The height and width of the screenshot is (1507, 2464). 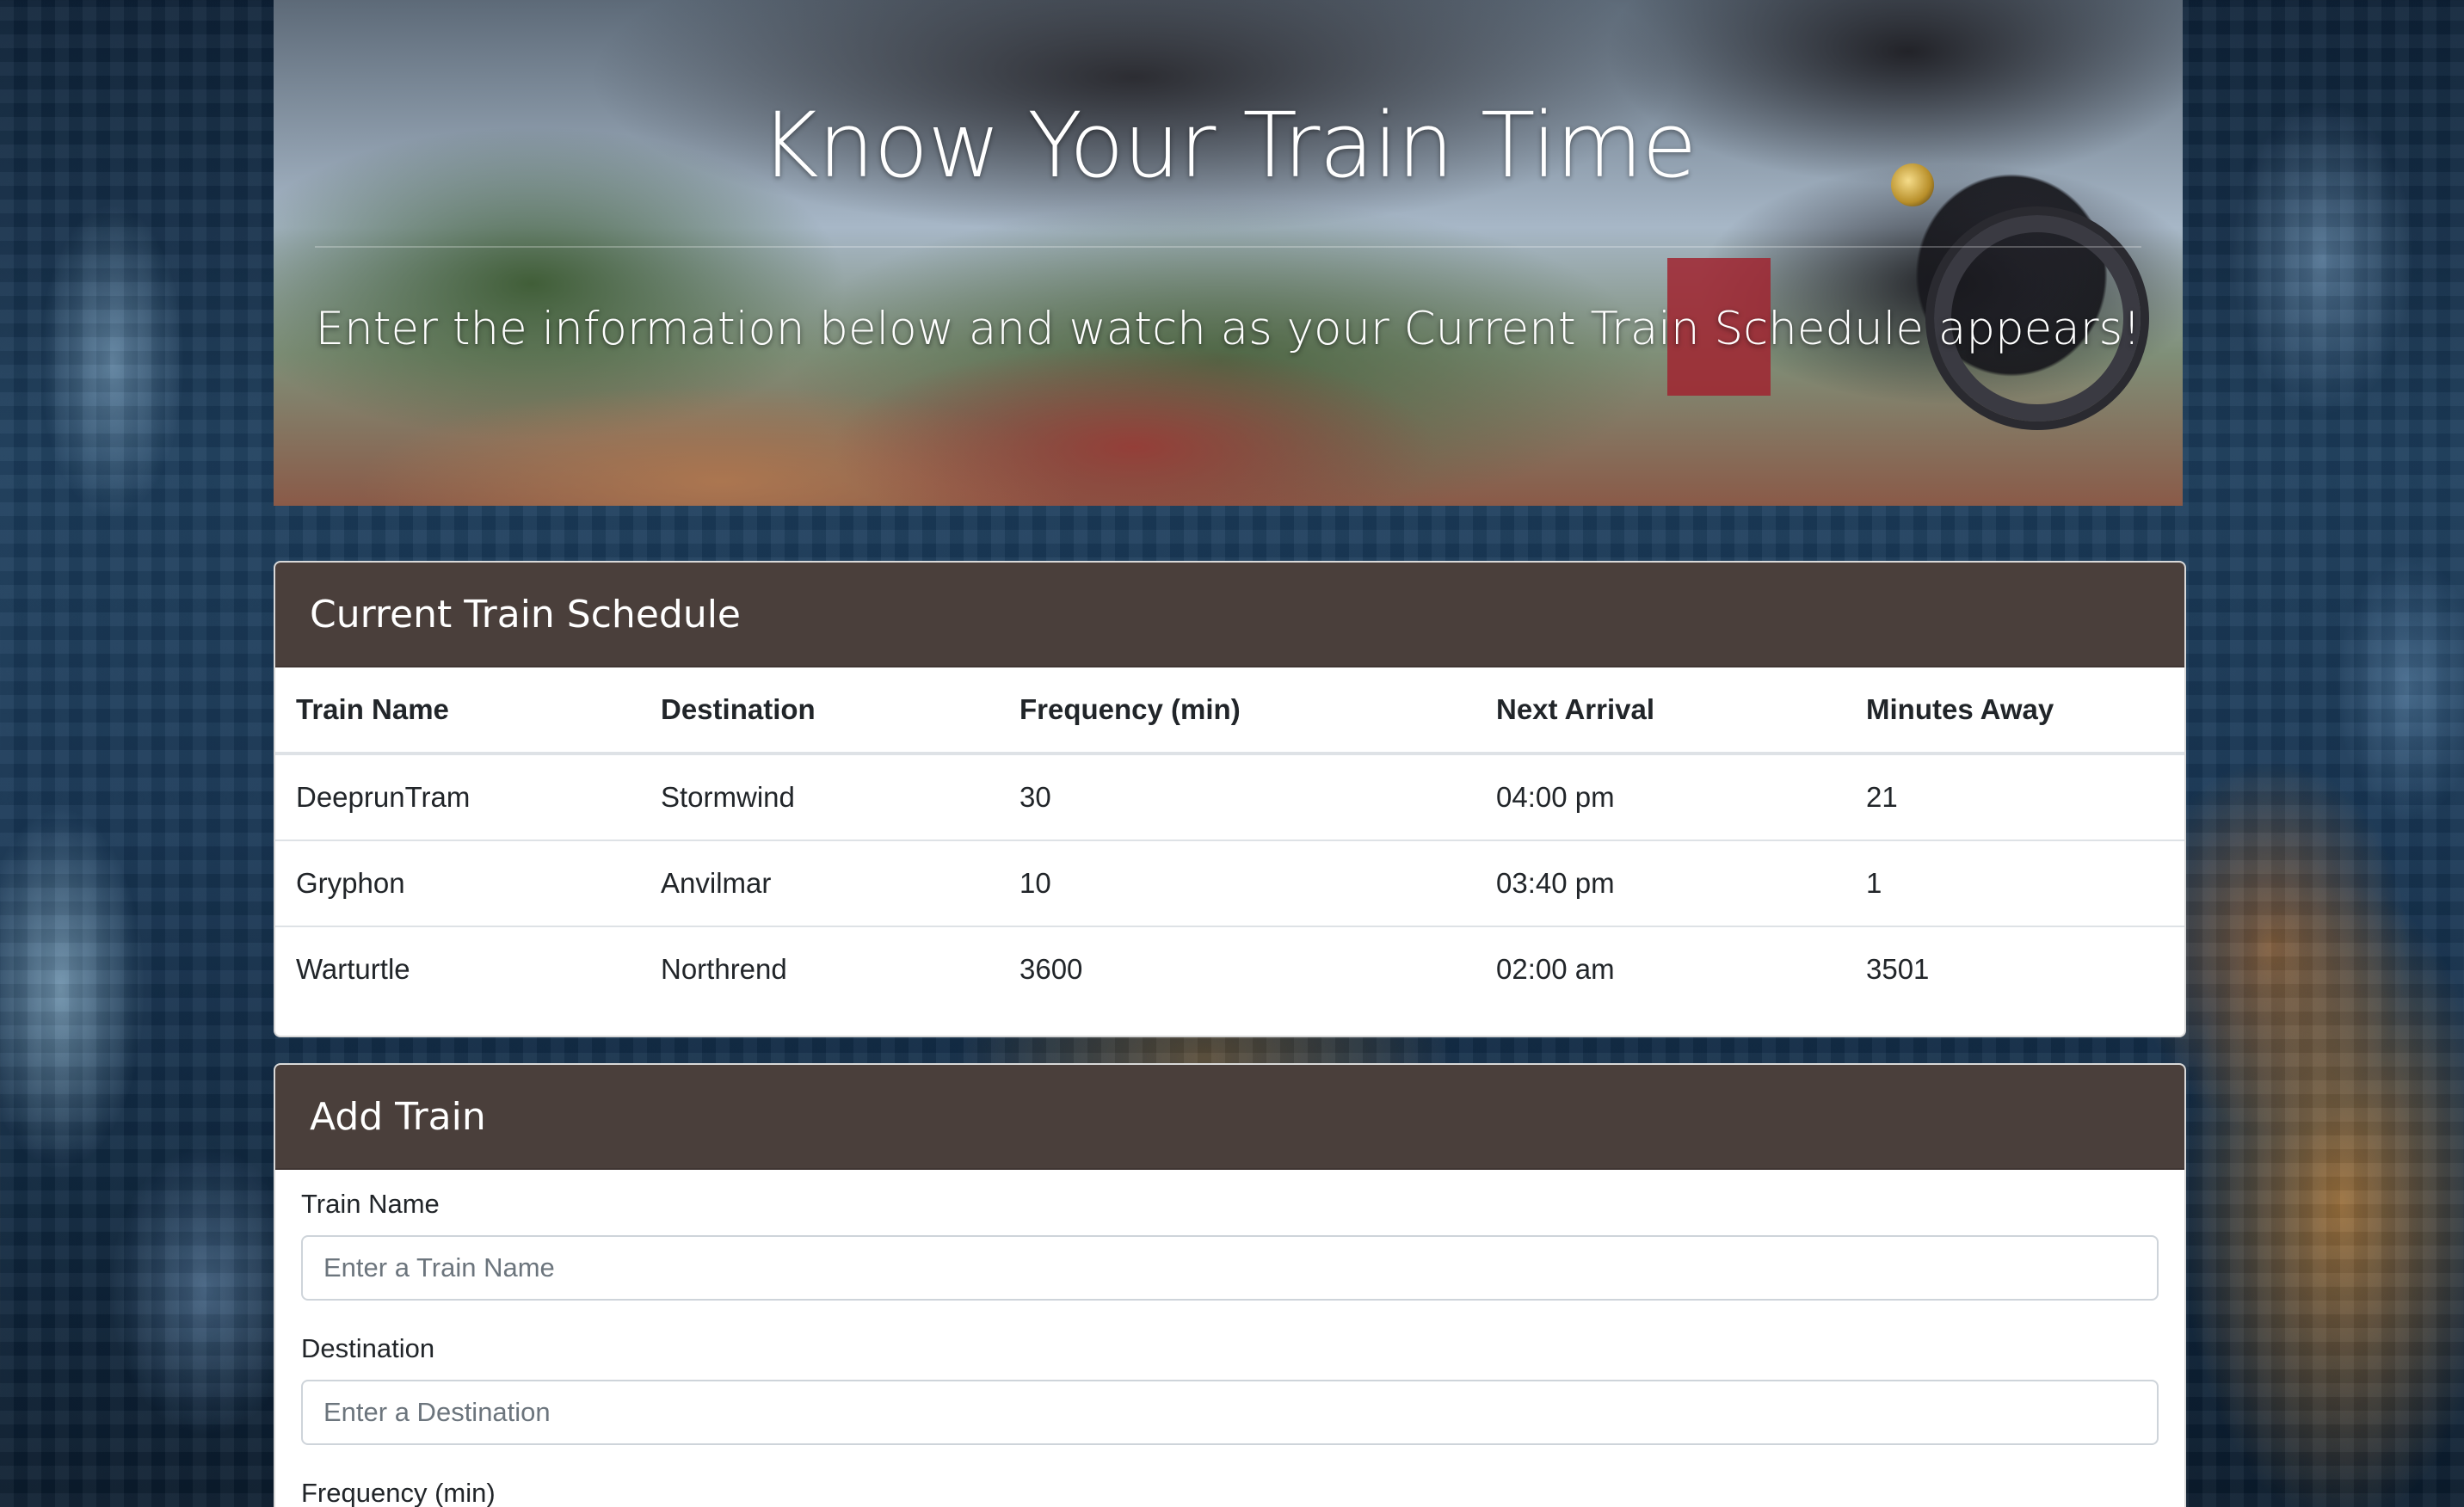 What do you see at coordinates (1660, 883) in the screenshot?
I see `cell-next-arrival: 03:40 pm` at bounding box center [1660, 883].